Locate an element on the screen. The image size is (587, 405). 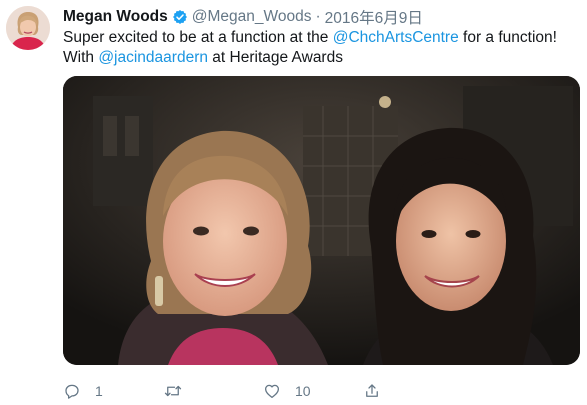
tweet-text-part: at Heritage Awards is located at coordinates (275, 57).